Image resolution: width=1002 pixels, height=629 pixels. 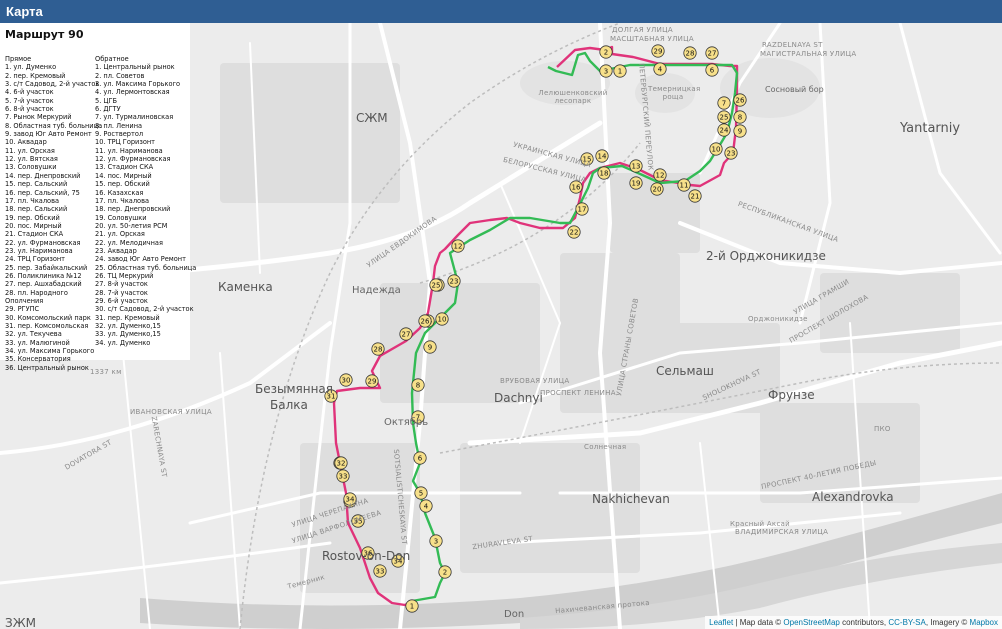 What do you see at coordinates (145, 92) in the screenshot?
I see `stop-list-item: 4. ул. Лермонтовская` at bounding box center [145, 92].